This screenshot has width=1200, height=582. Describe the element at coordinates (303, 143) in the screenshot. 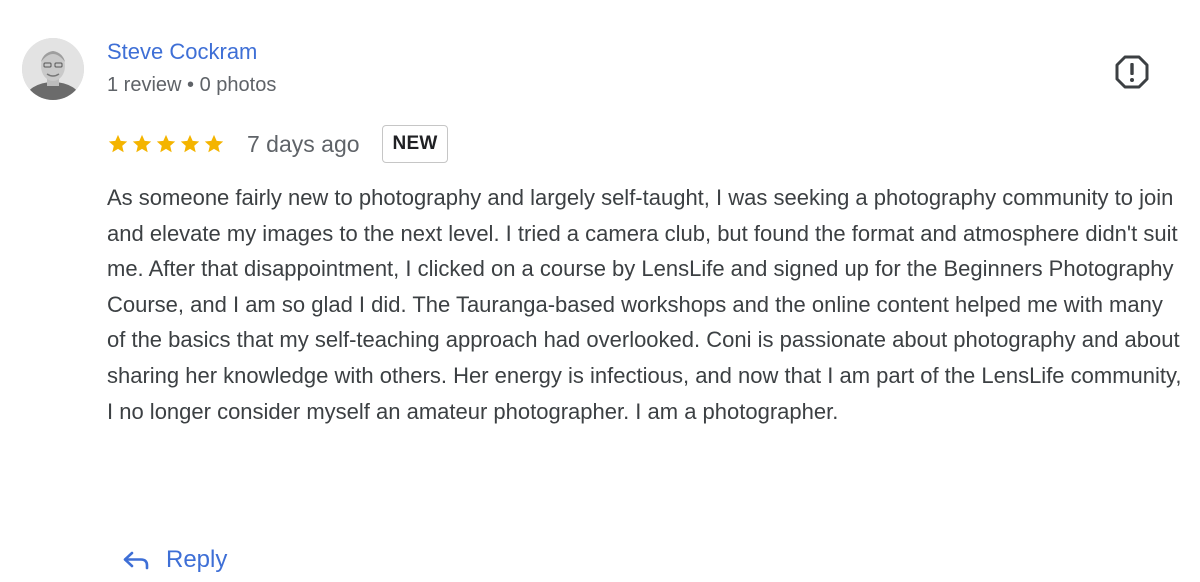

I see `review-date: 7 days ago` at that location.